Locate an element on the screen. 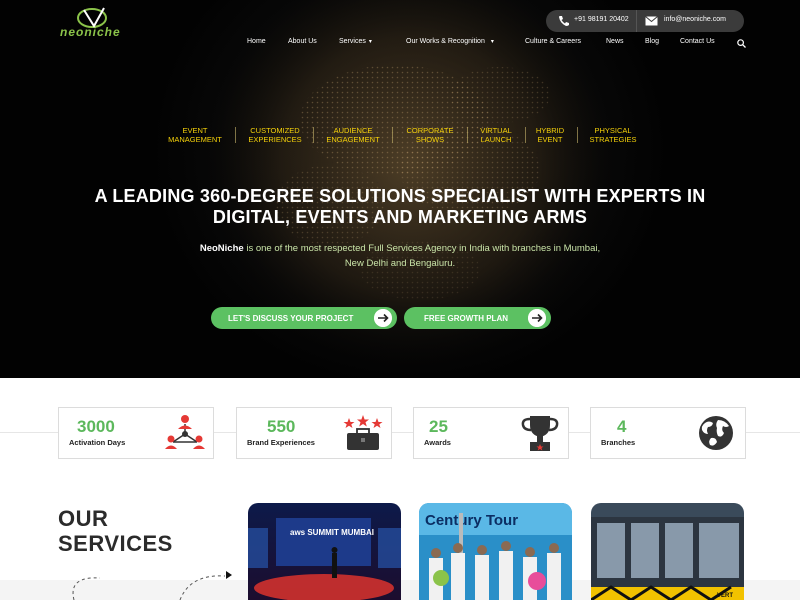  service-line: HYBRID is located at coordinates (550, 130).